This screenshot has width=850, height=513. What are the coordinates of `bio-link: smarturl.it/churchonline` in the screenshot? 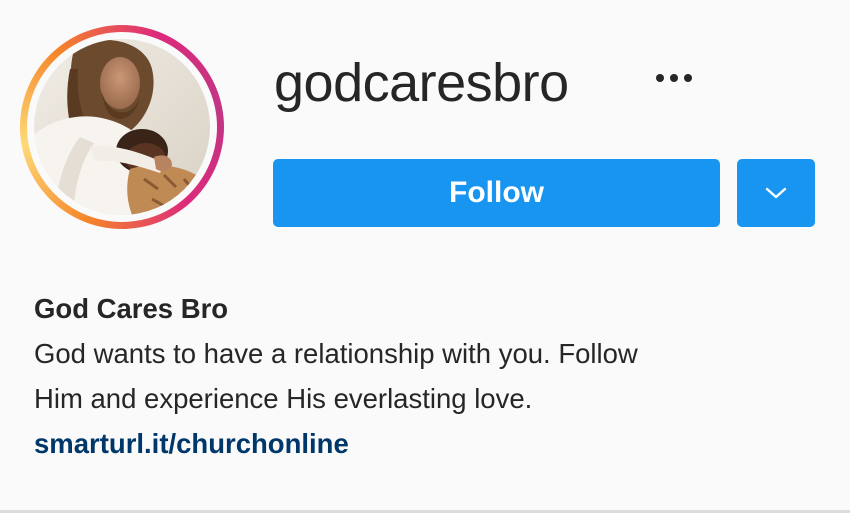 It's located at (191, 443).